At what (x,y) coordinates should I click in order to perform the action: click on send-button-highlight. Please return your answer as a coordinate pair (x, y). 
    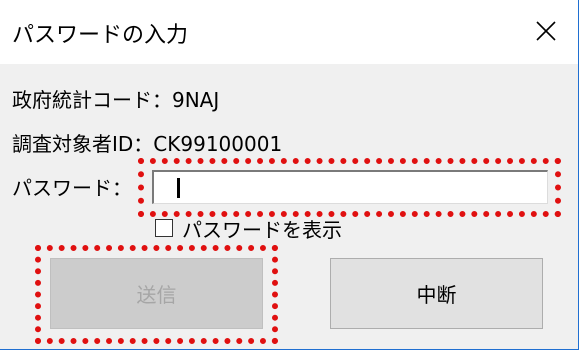
    Looking at the image, I should click on (156, 294).